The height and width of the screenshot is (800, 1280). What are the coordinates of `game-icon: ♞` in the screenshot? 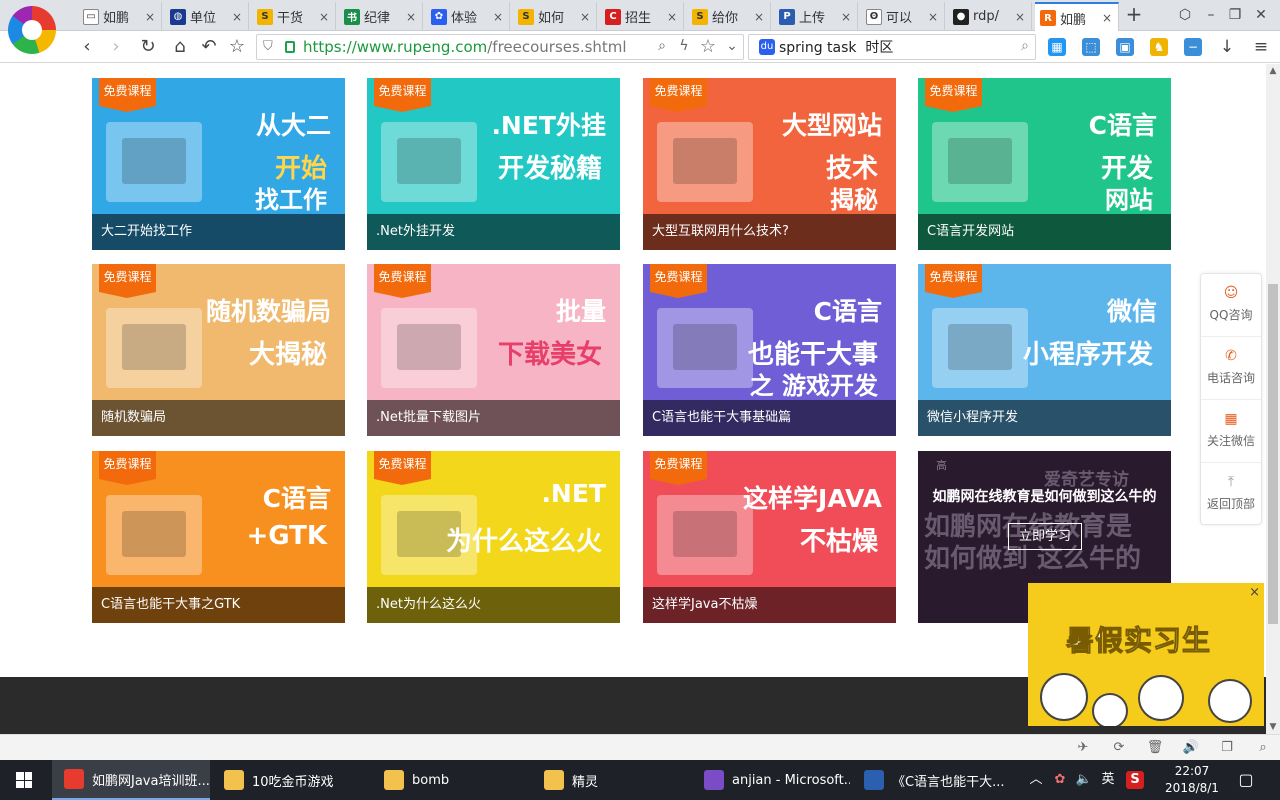 It's located at (1159, 47).